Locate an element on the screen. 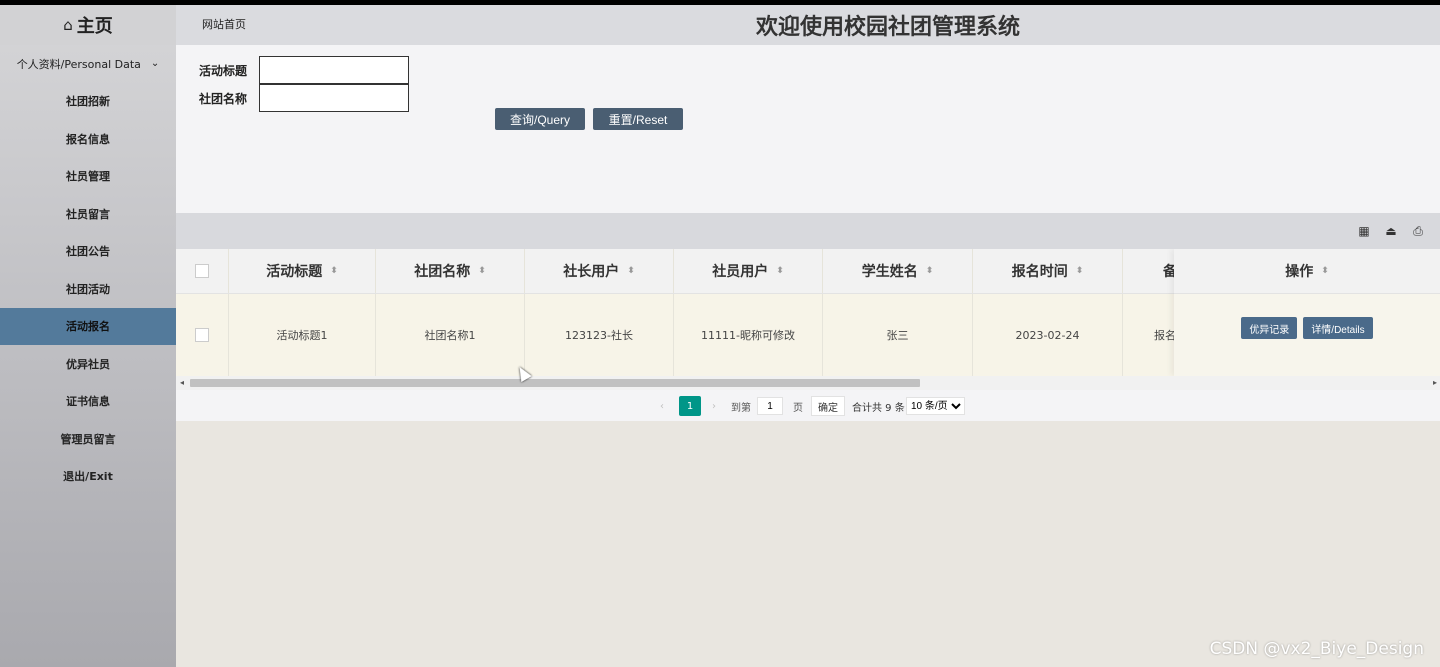 The width and height of the screenshot is (1440, 667). excellent-record-button: 优异记录 is located at coordinates (1269, 328).